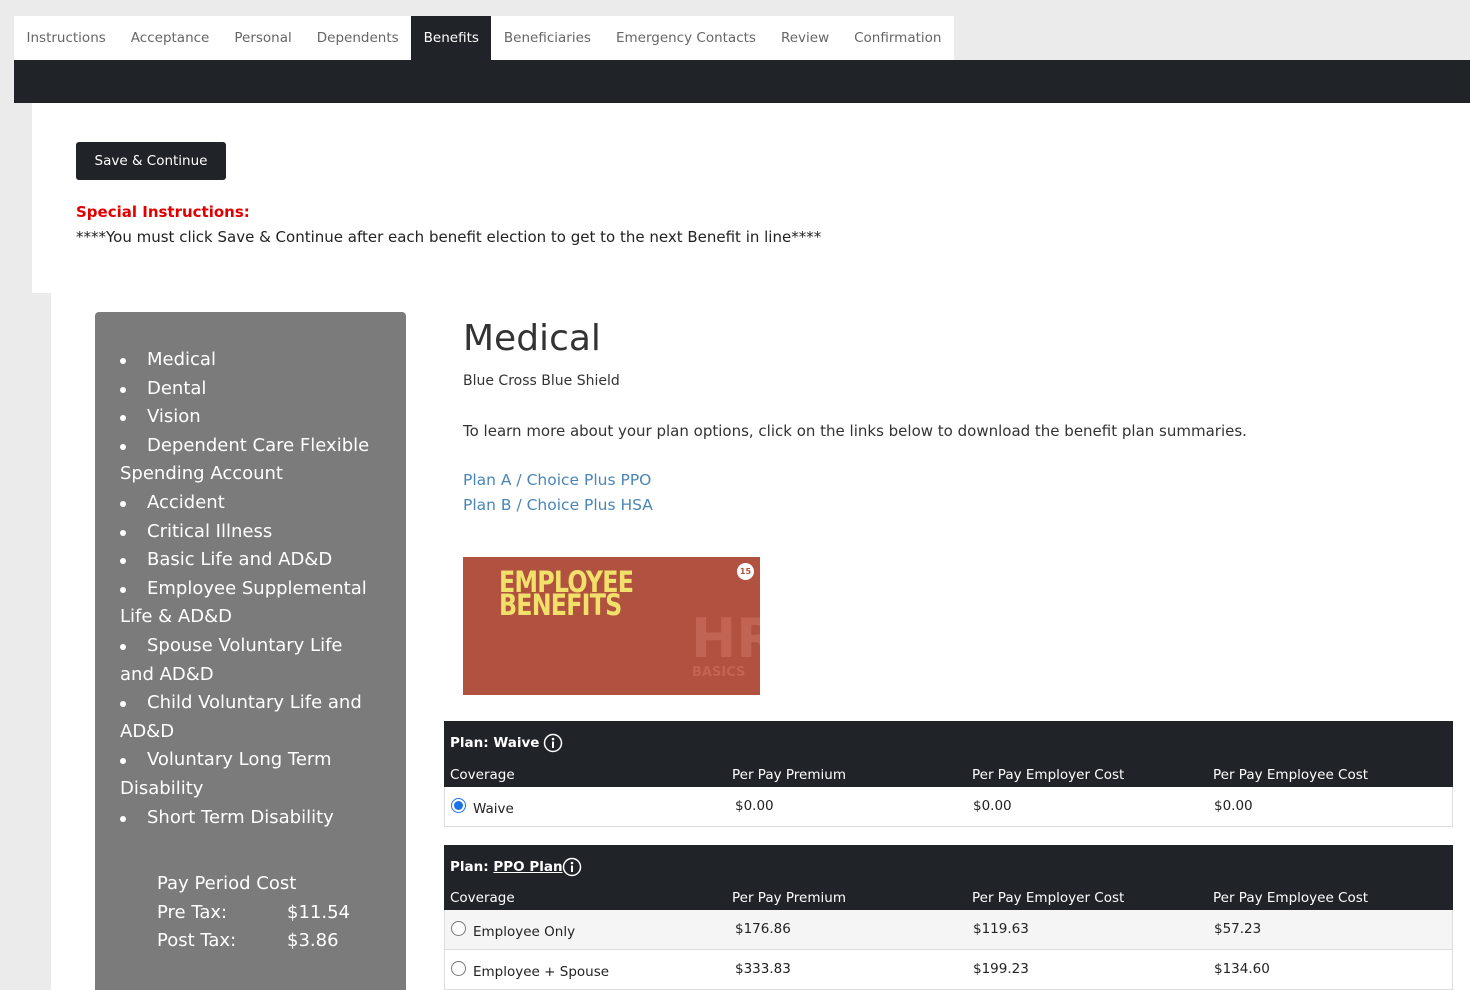 The image size is (1470, 990). I want to click on badge-icon: 15, so click(745, 571).